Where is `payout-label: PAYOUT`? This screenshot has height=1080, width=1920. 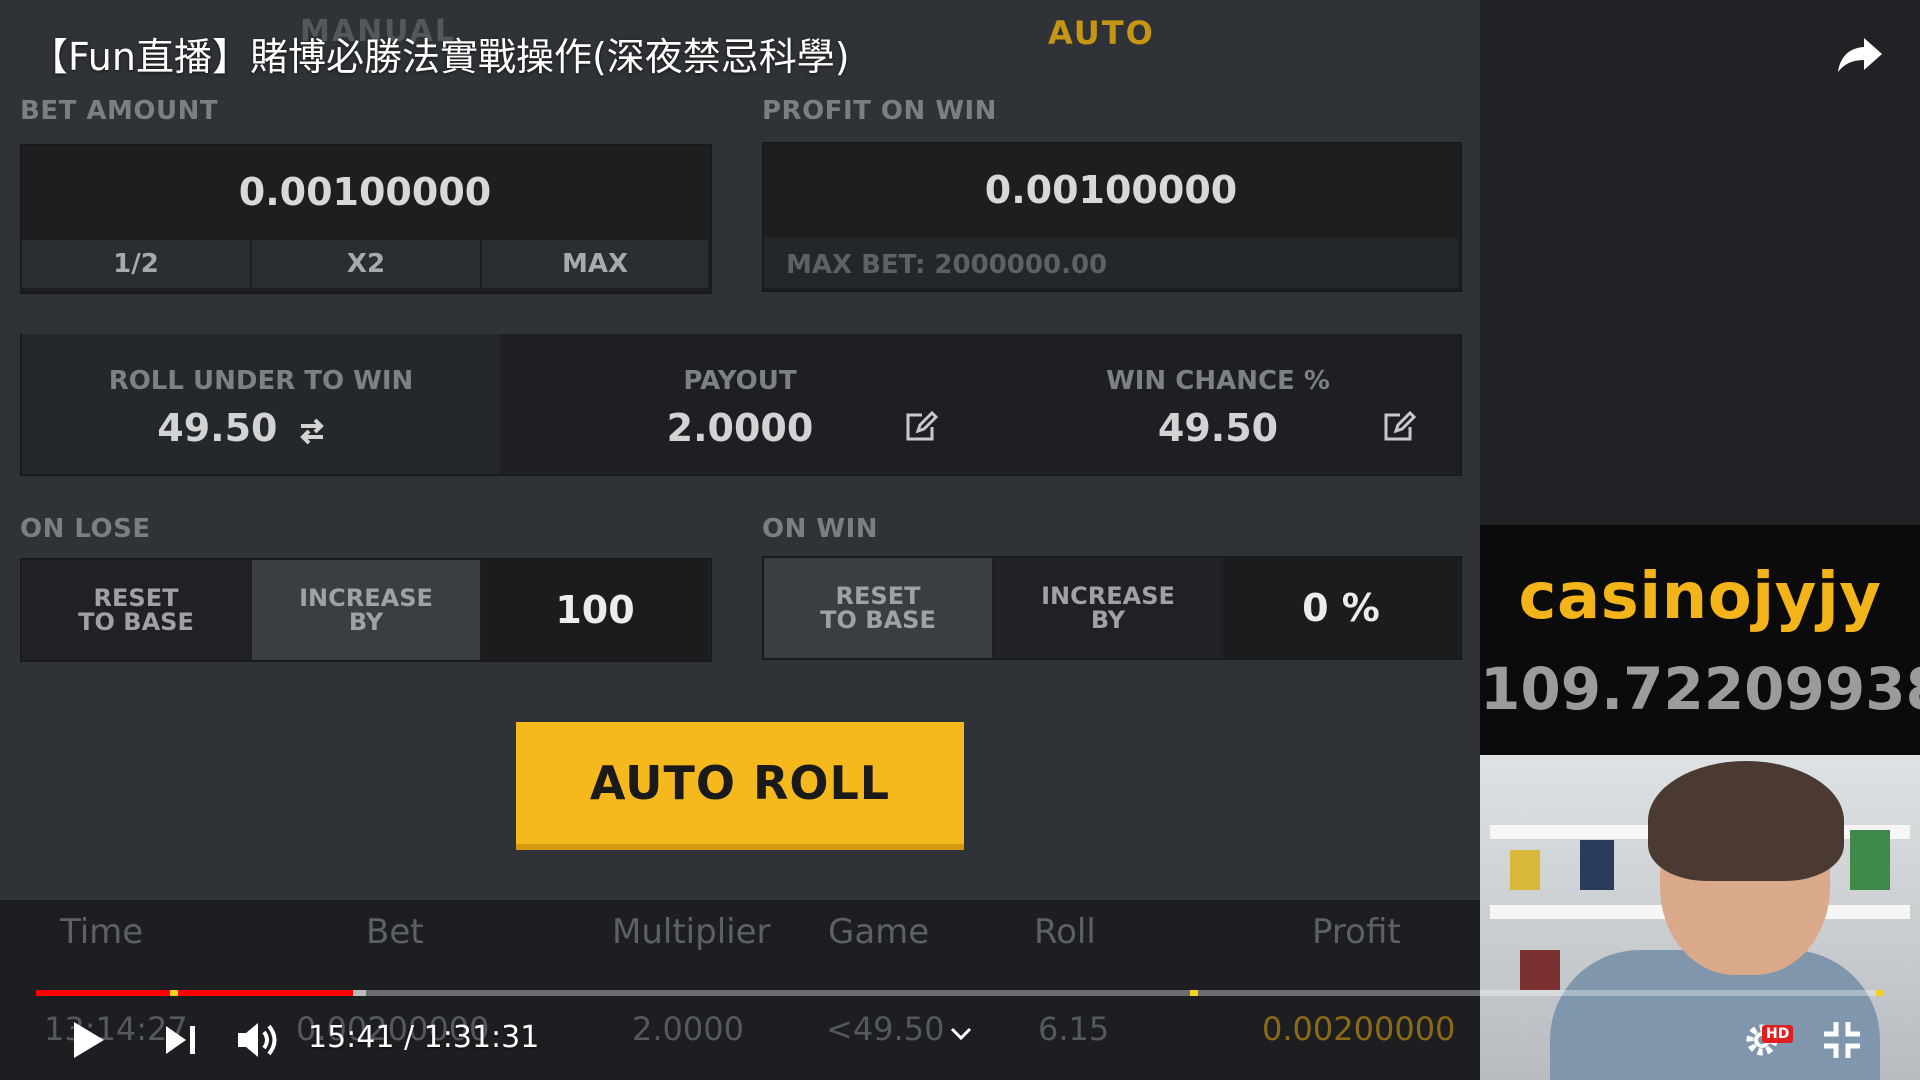
payout-label: PAYOUT is located at coordinates (740, 381).